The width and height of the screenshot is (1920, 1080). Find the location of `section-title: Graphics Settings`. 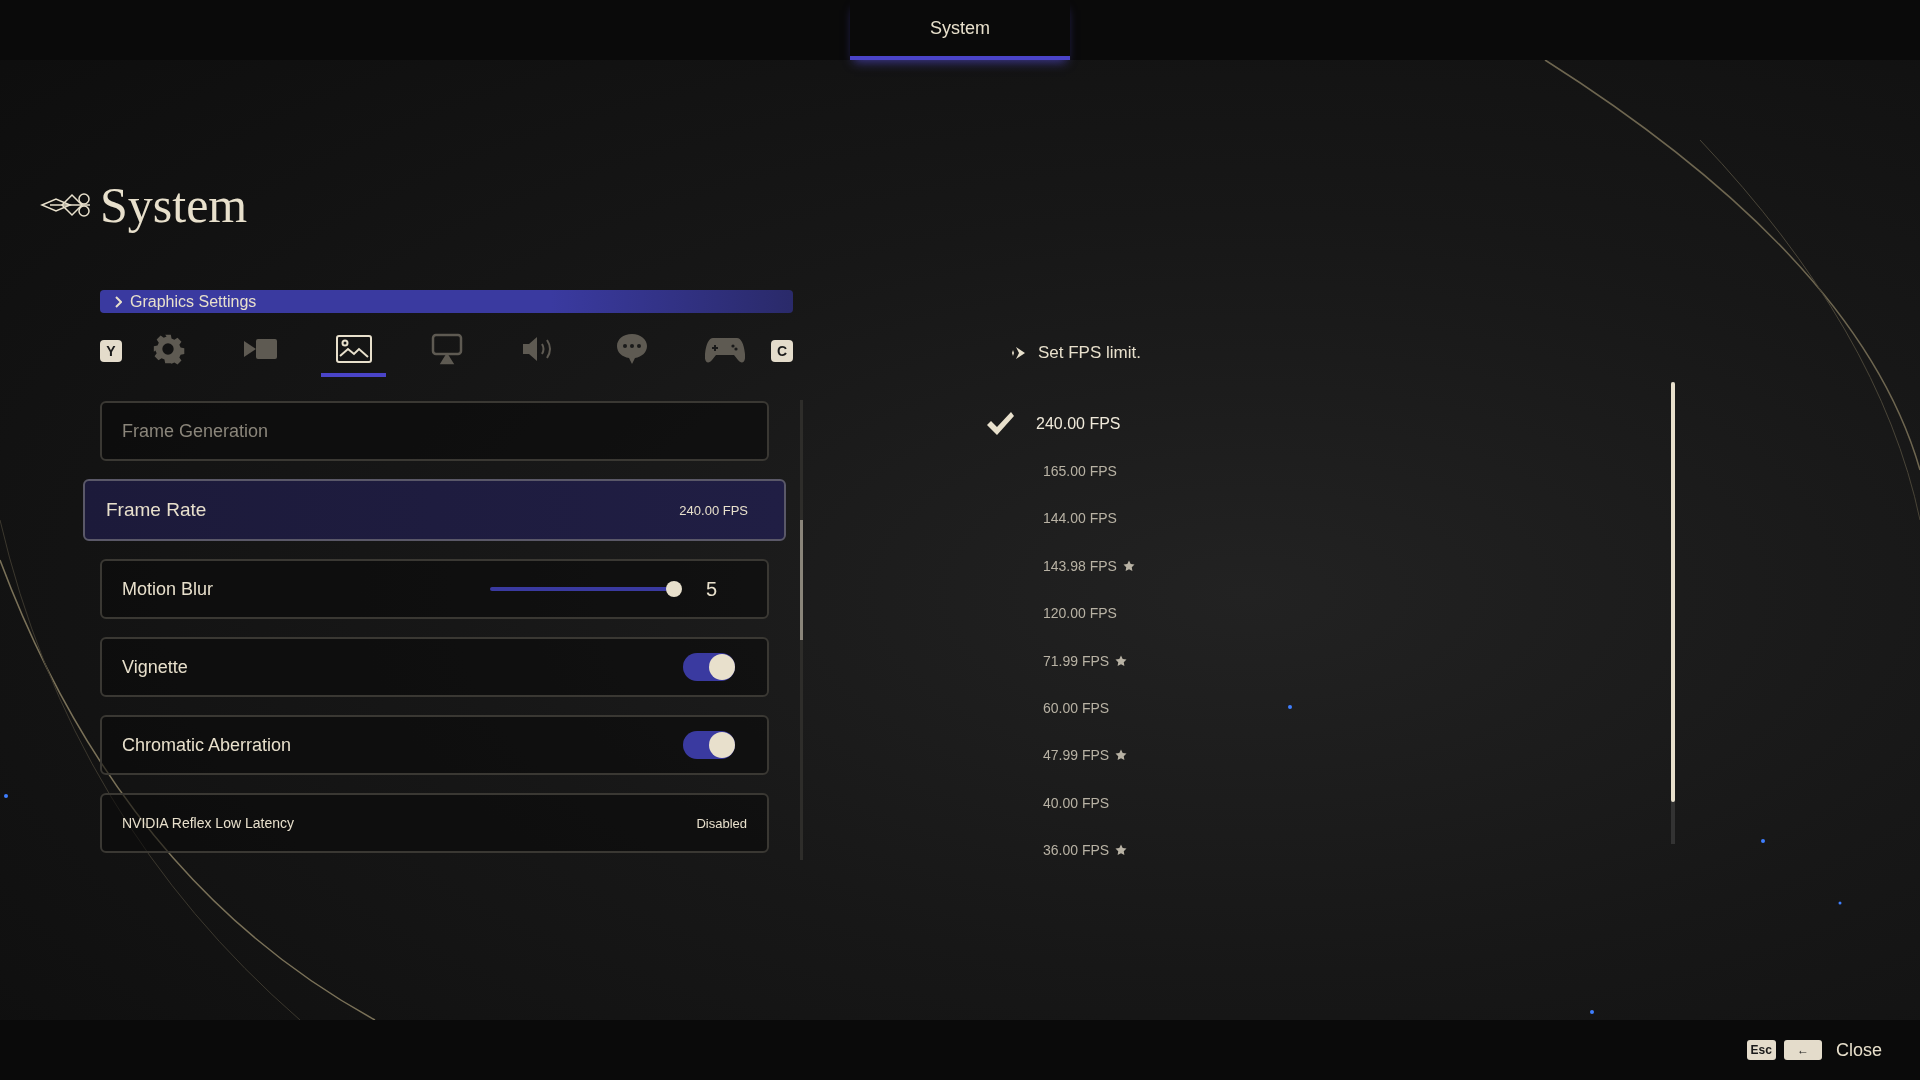

section-title: Graphics Settings is located at coordinates (193, 301).